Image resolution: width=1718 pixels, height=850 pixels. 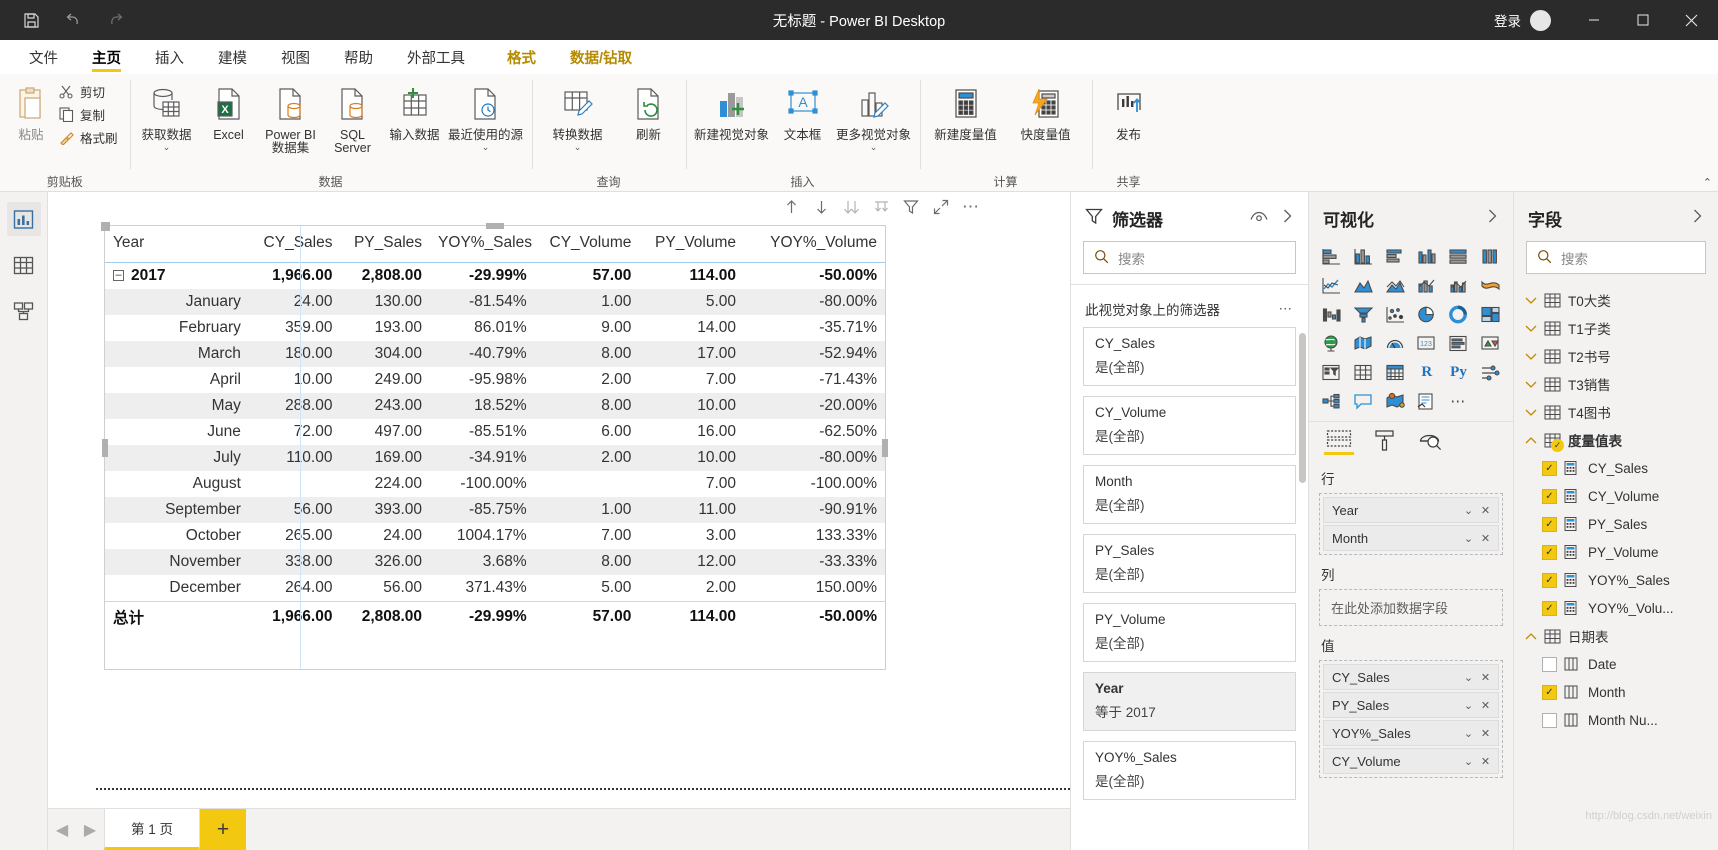 What do you see at coordinates (1287, 218) in the screenshot?
I see `chevron-right-icon` at bounding box center [1287, 218].